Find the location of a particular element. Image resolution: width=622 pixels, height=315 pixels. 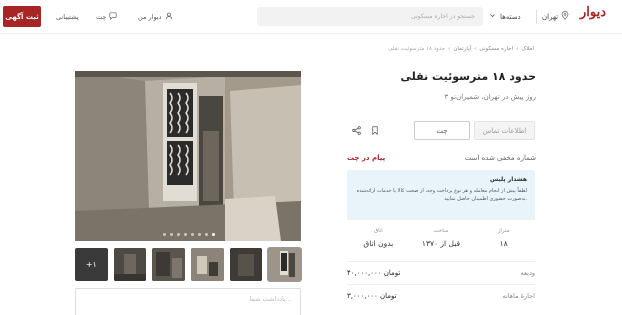

city-selector: تهران is located at coordinates (555, 16).